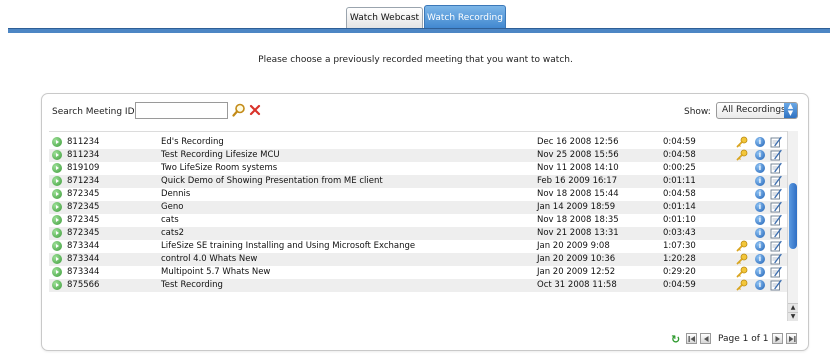 The width and height of the screenshot is (831, 355). Describe the element at coordinates (418, 220) in the screenshot. I see `recording-row: 872345 cats Nov 18 2008 18:35 0:01:10 i` at that location.